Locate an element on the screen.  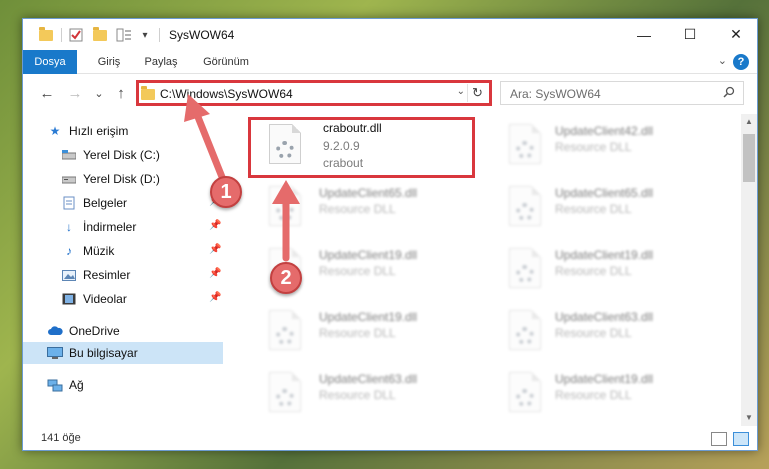
downloads-icon: ↓ is located at coordinates (69, 227).